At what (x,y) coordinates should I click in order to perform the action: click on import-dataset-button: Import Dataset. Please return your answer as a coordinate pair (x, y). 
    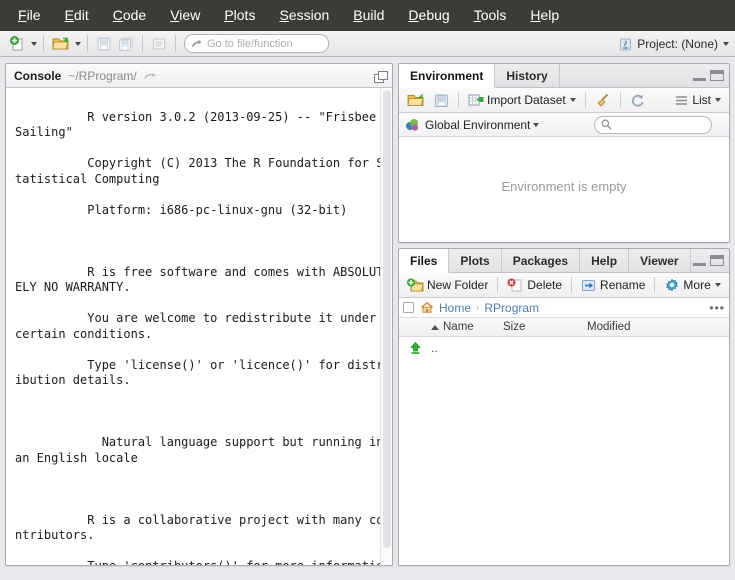
    Looking at the image, I should click on (522, 100).